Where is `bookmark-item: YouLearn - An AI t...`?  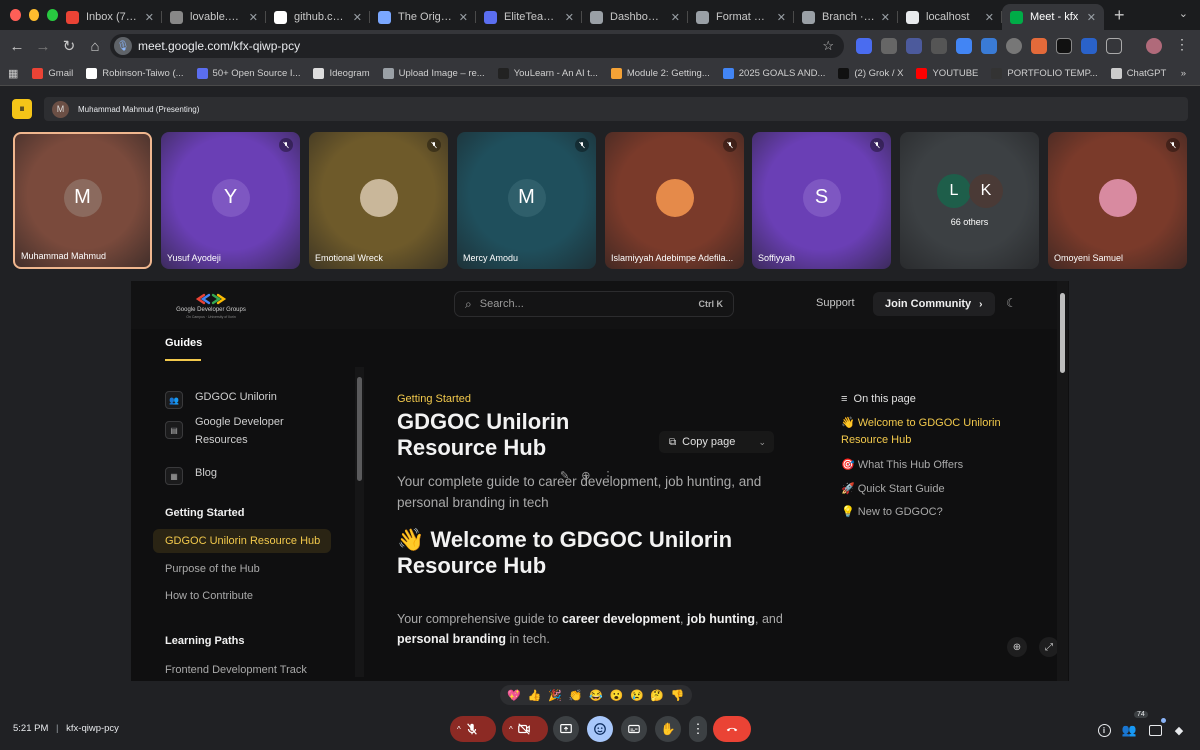
bookmark-item: YouLearn - An AI t... is located at coordinates (547, 73).